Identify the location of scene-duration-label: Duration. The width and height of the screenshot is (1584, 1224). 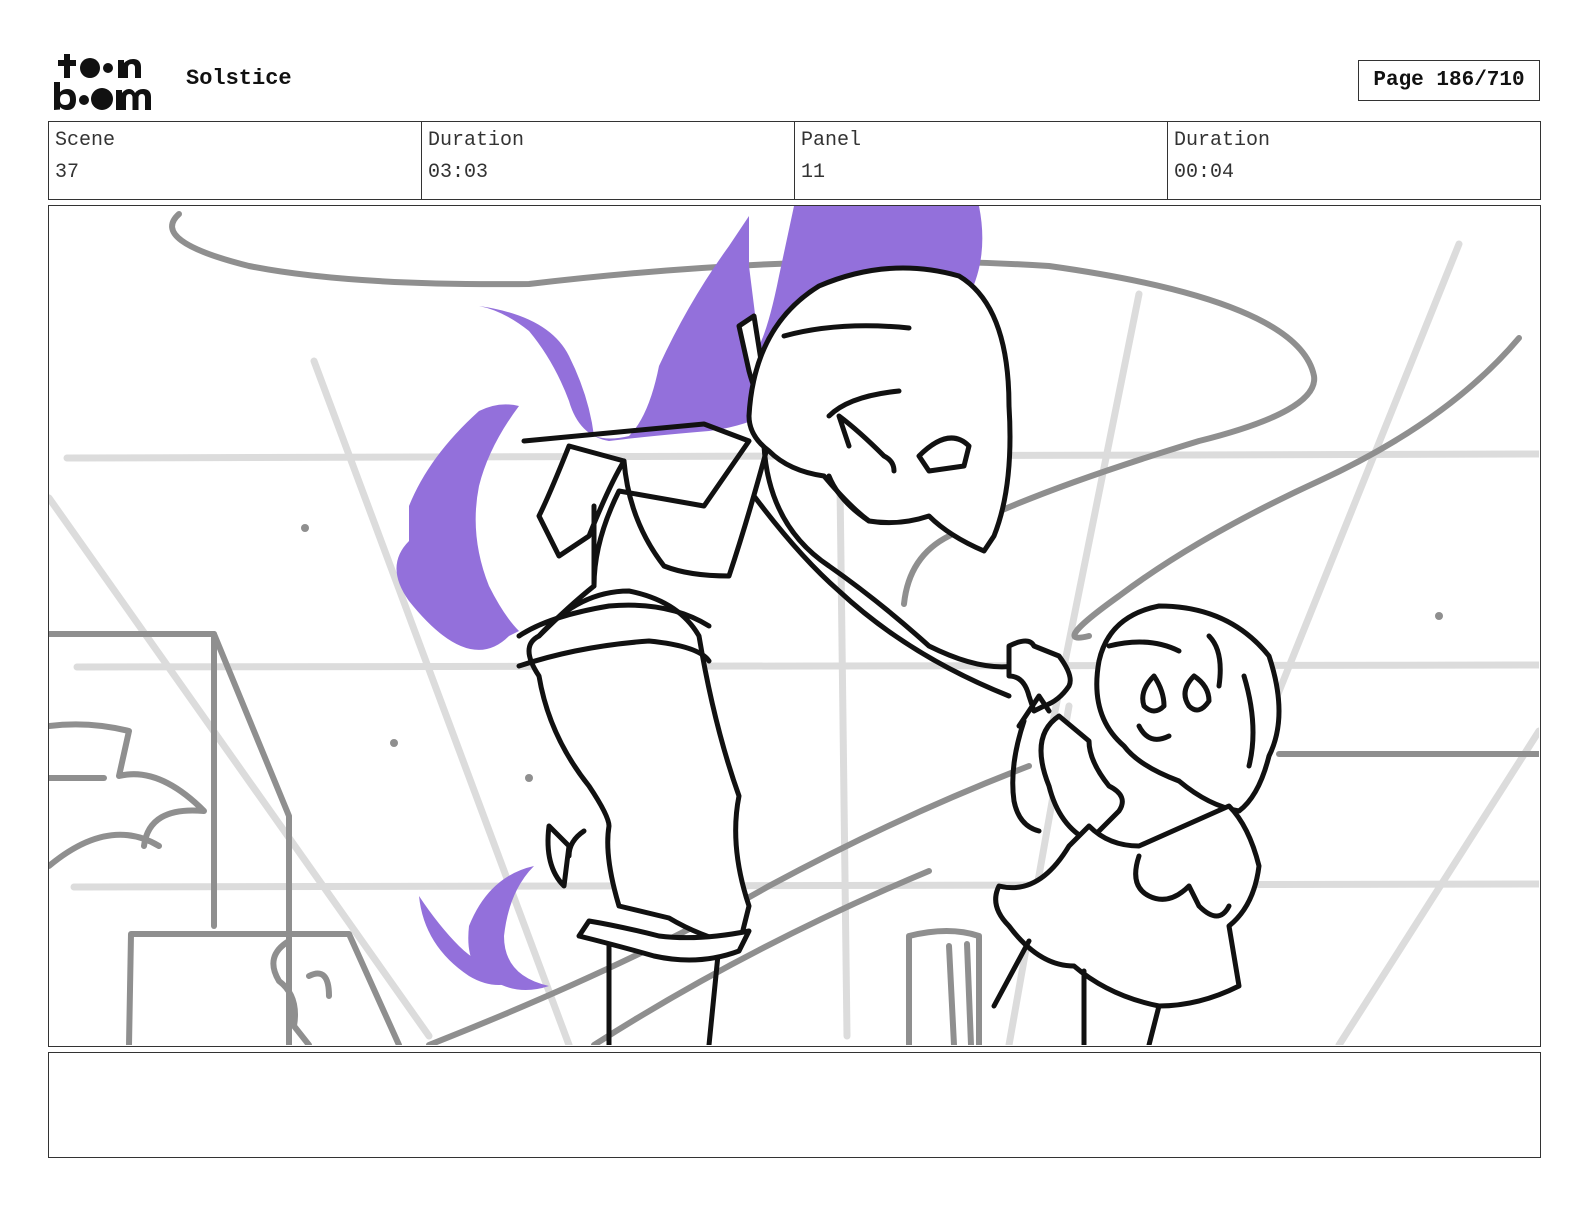
(476, 140).